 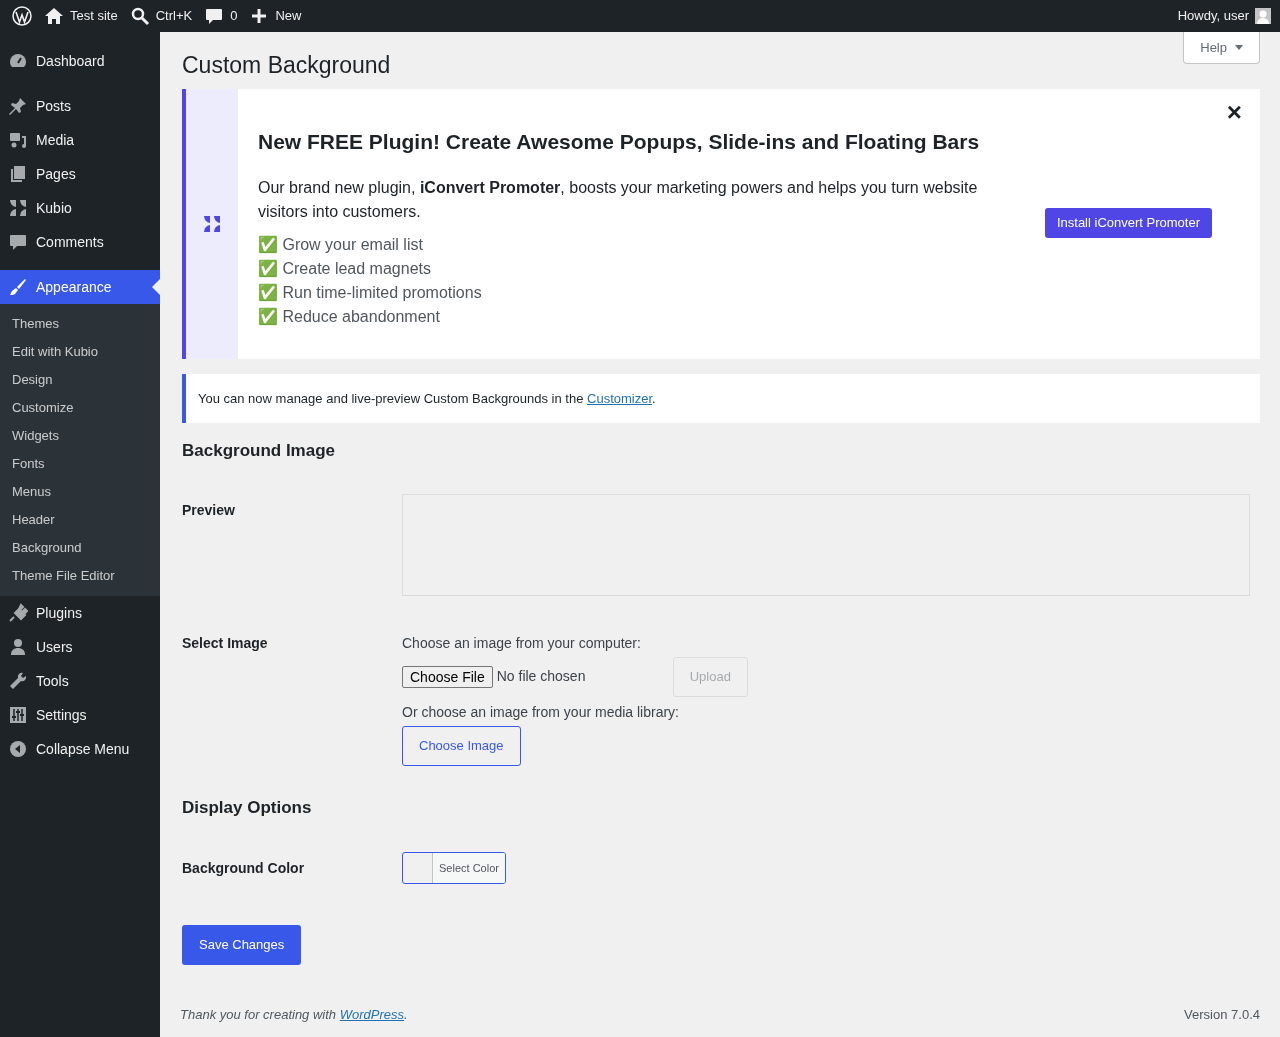 I want to click on sidebar-menu-item: Tools, so click(x=80, y=681).